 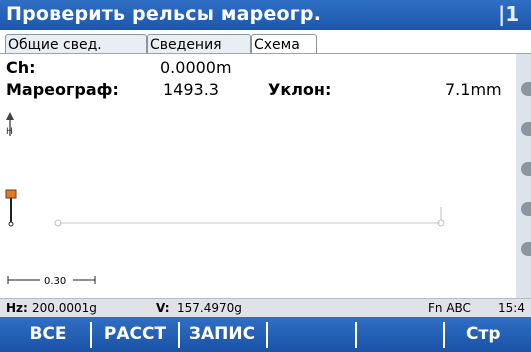 I want to click on tab-details: Сведения, so click(x=199, y=44).